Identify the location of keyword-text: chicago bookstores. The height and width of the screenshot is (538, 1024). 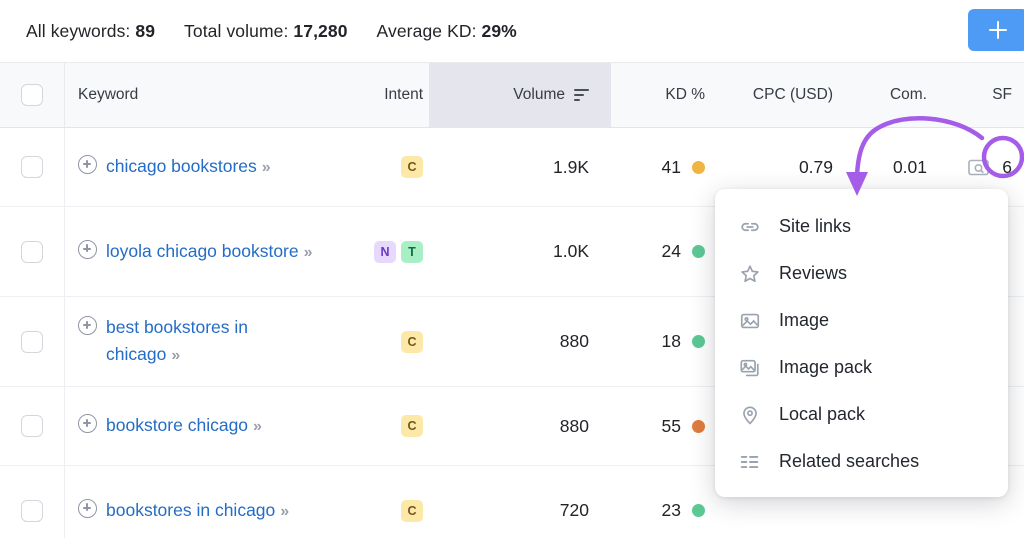
(181, 166).